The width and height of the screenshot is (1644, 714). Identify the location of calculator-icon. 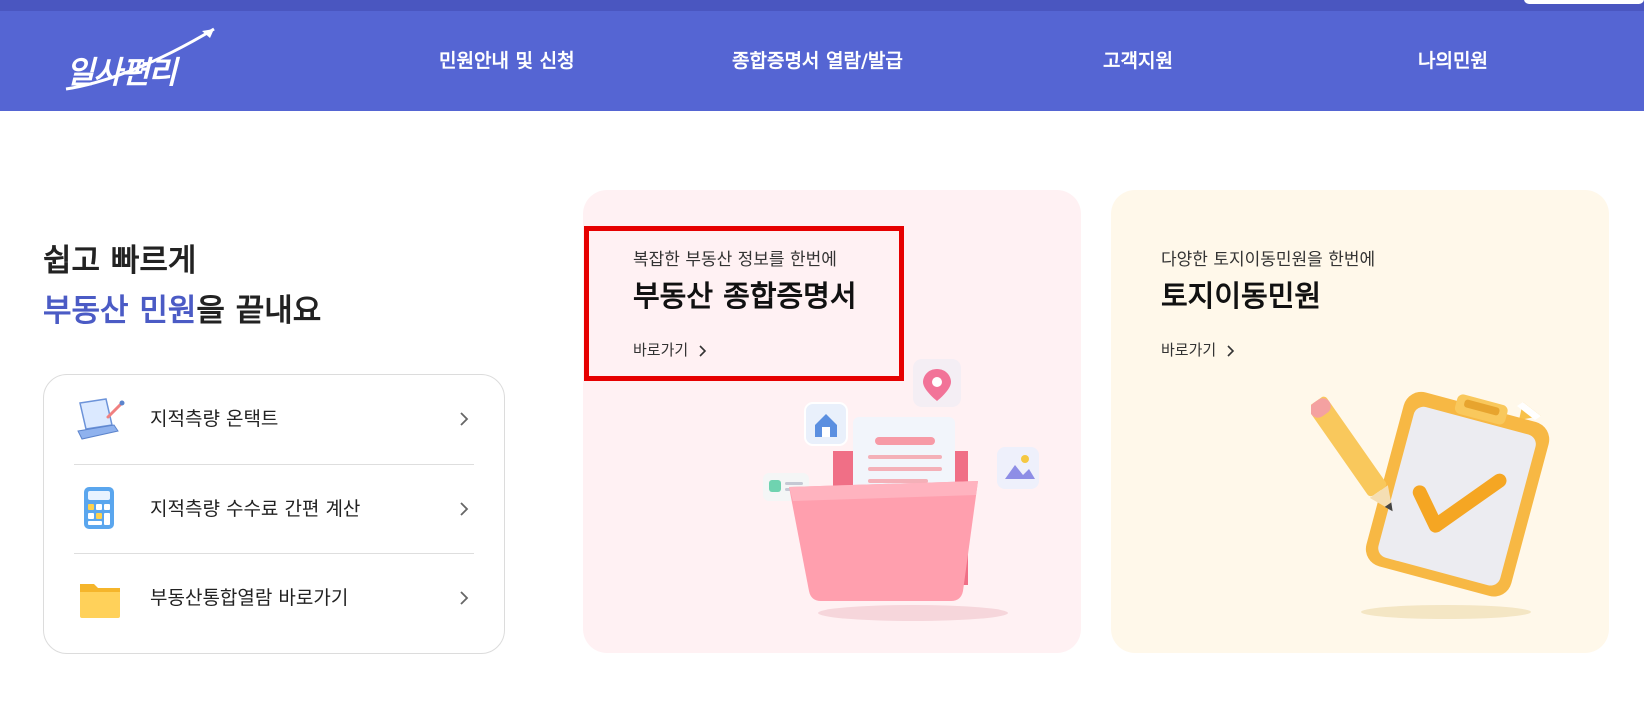
(100, 509).